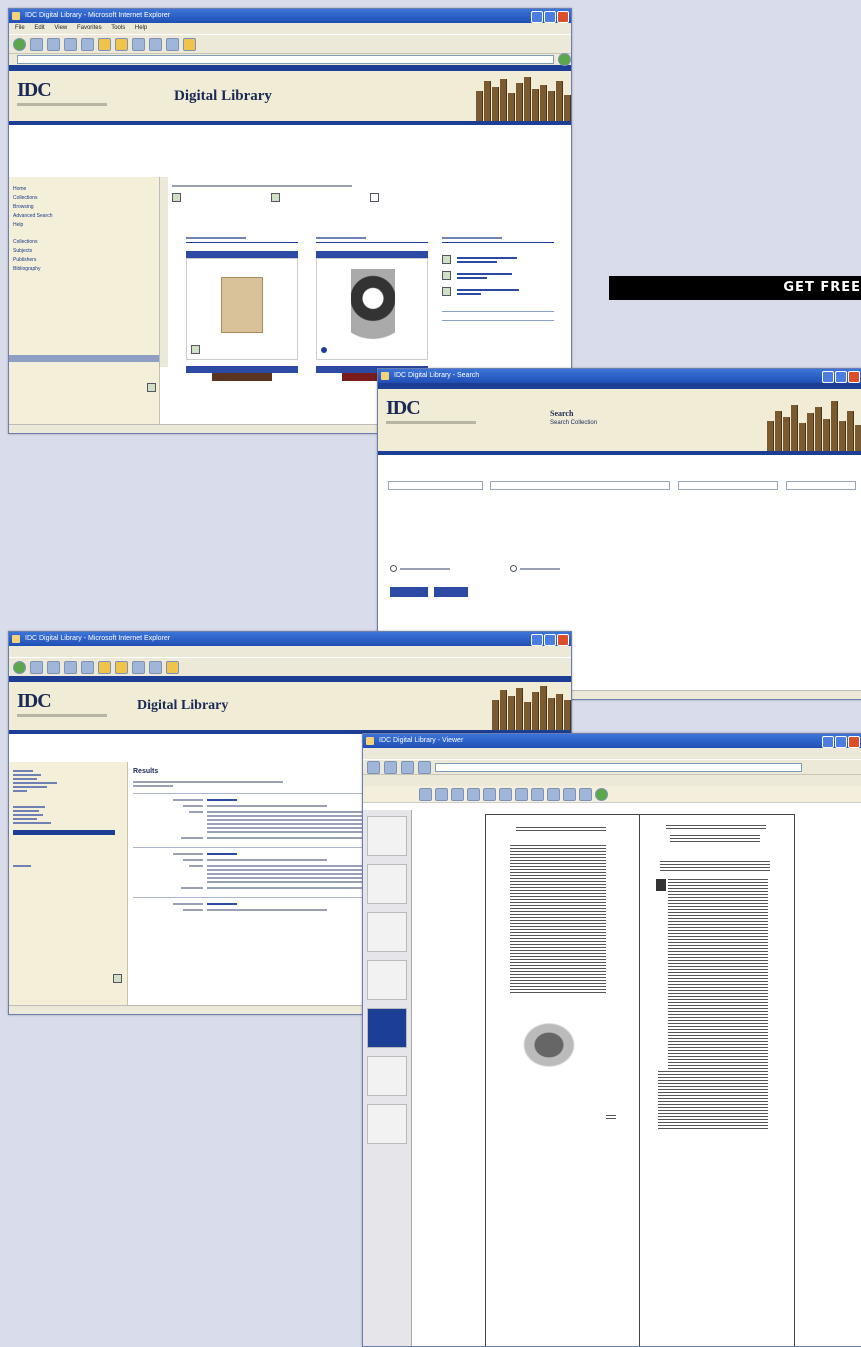 The height and width of the screenshot is (1347, 861). I want to click on zoom-out-icon, so click(441, 794).